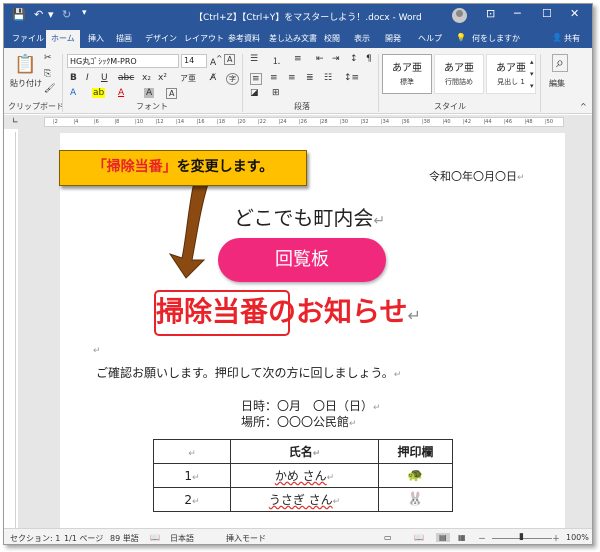  I want to click on char-border-icon: A, so click(230, 59).